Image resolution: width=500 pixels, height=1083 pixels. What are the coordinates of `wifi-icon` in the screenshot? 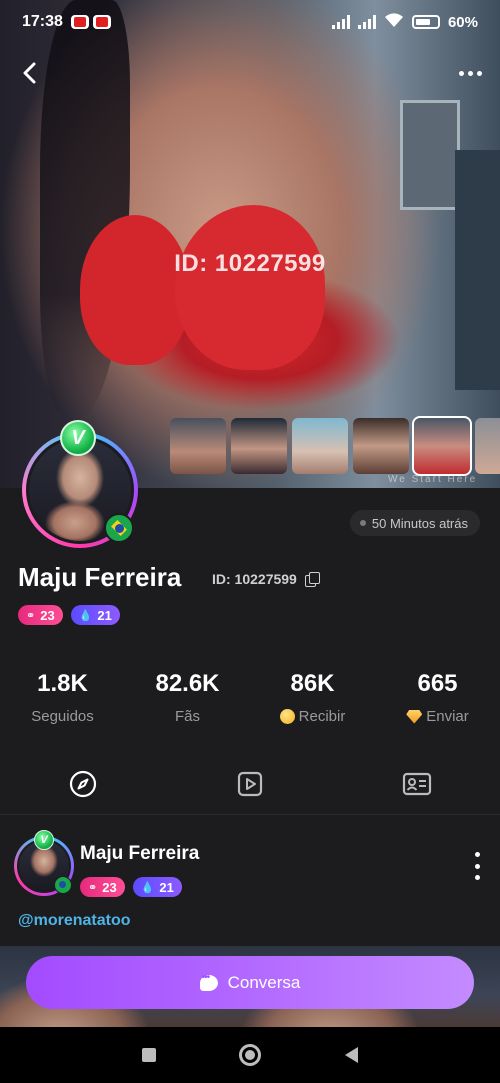 It's located at (394, 22).